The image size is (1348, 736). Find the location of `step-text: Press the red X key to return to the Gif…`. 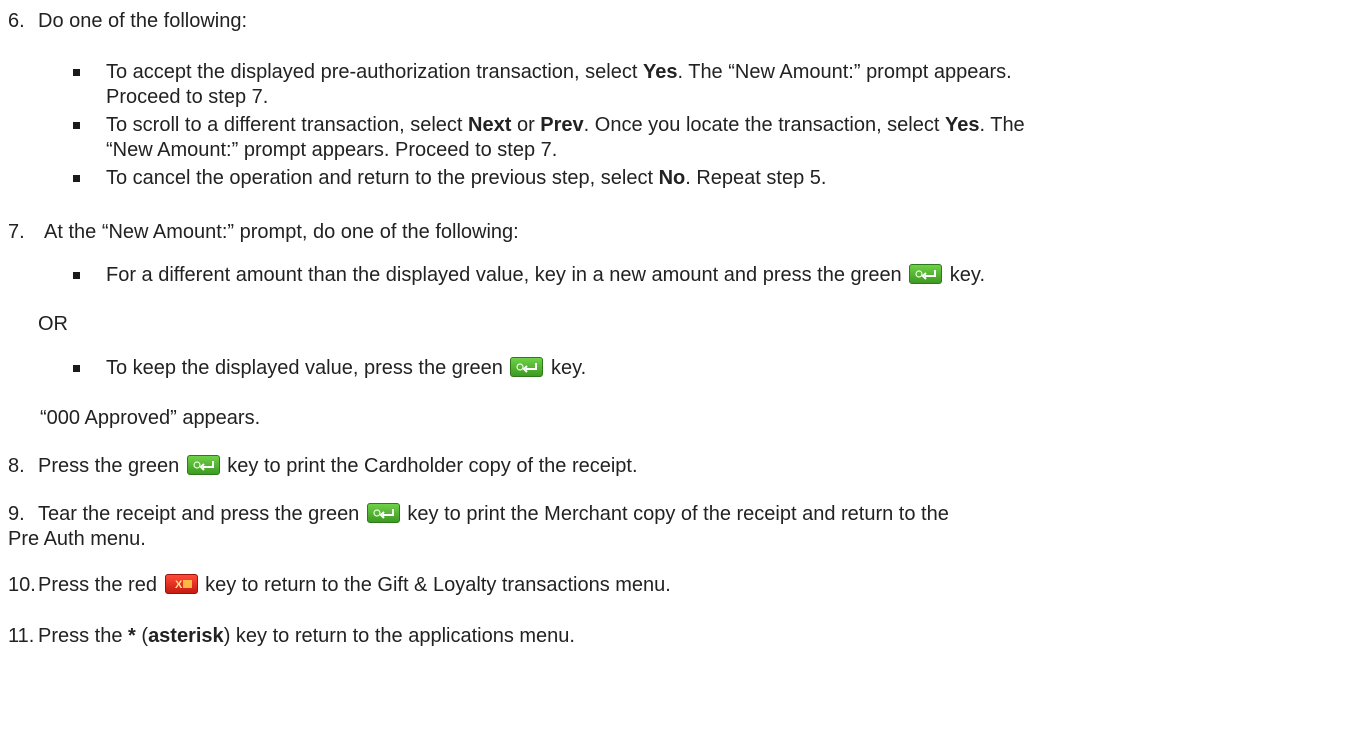

step-text: Press the red X key to return to the Gif… is located at coordinates (354, 585).